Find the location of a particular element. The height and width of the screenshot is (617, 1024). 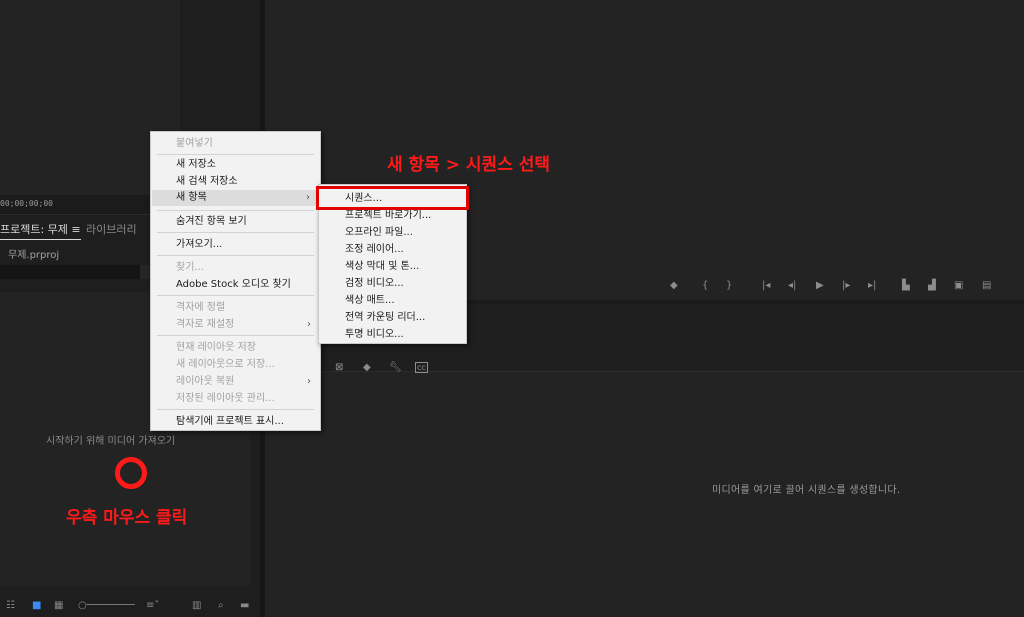

overwrite-icon: ▟ is located at coordinates (932, 285).